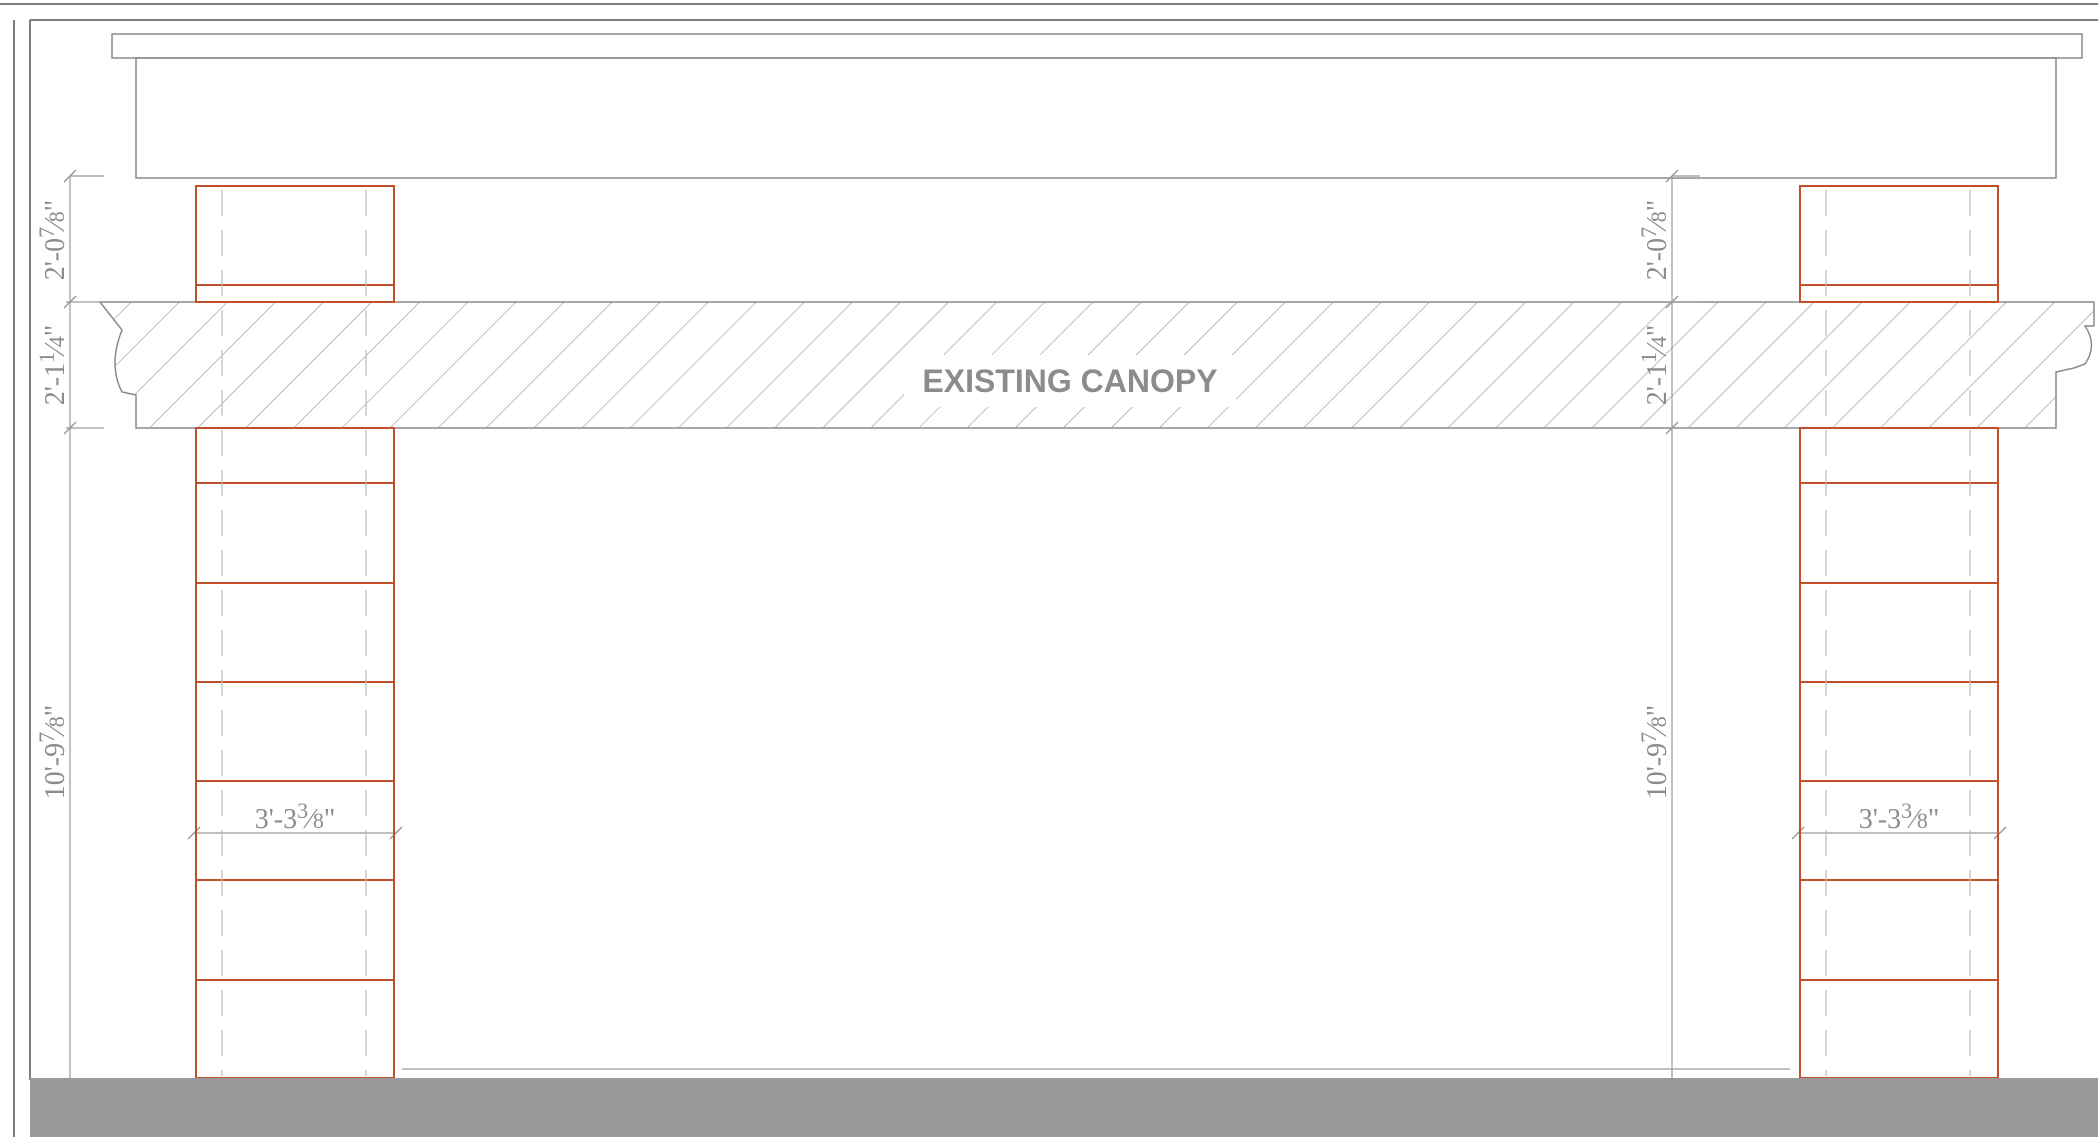  Describe the element at coordinates (52, 240) in the screenshot. I see `dimension-upper-left: 2'-07⁄8"` at that location.